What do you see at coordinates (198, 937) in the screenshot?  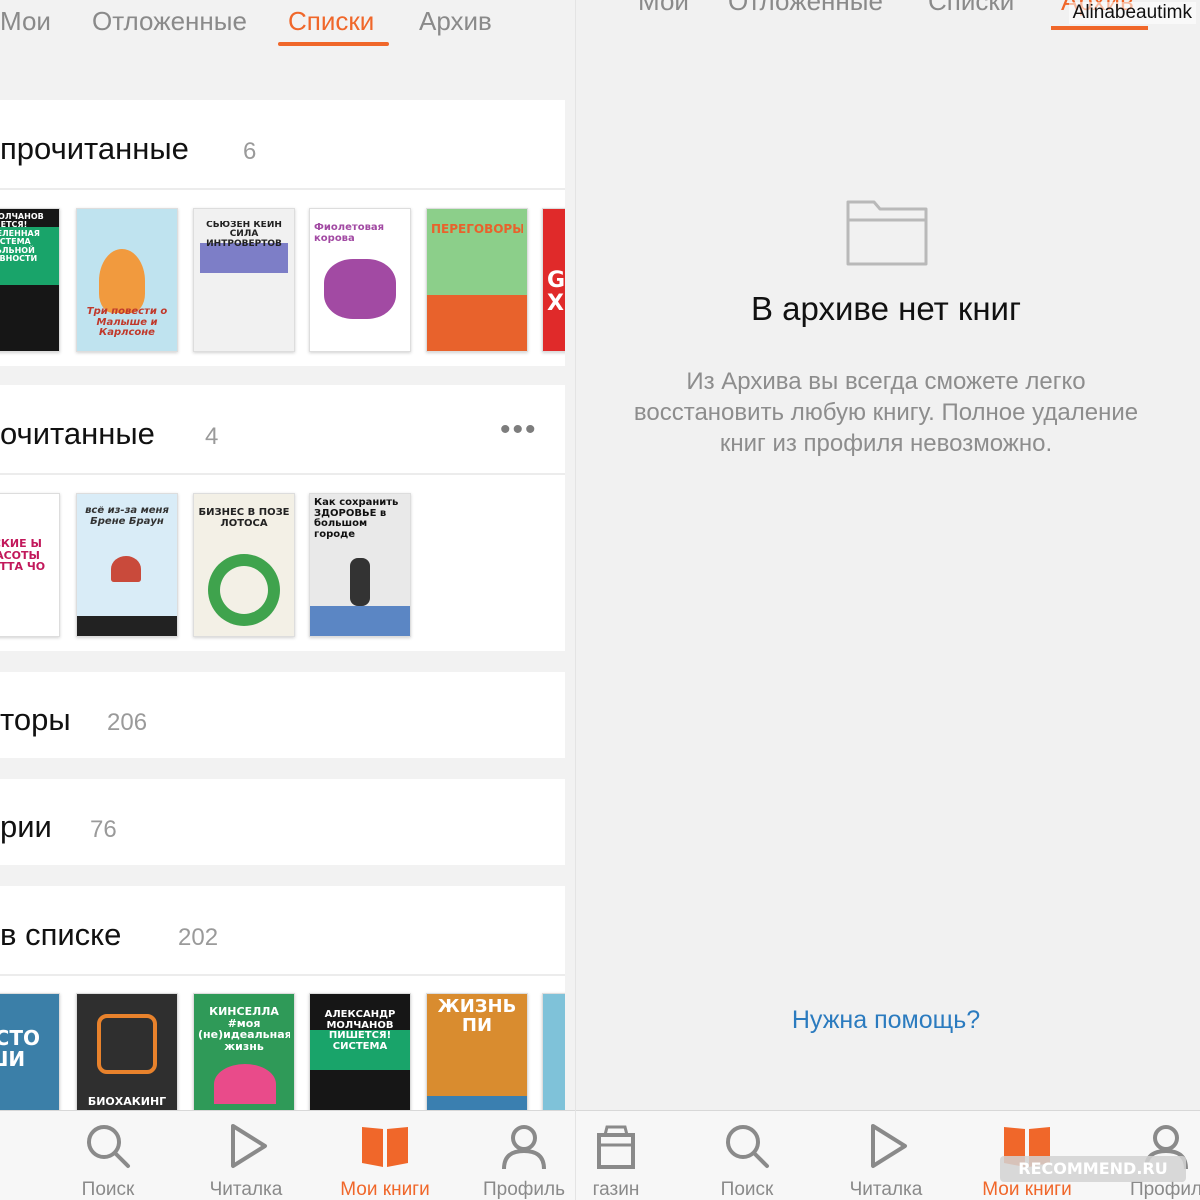 I see `list-count: 202` at bounding box center [198, 937].